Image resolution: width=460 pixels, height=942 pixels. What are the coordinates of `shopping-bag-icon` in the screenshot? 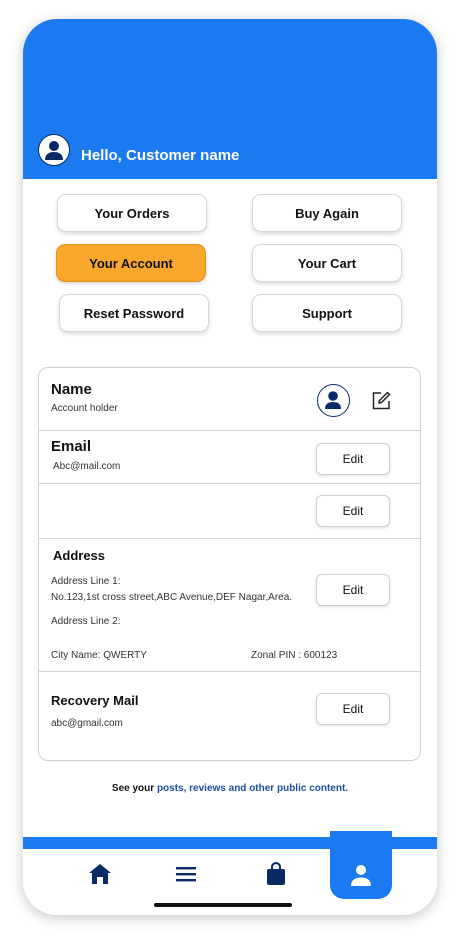 It's located at (276, 874).